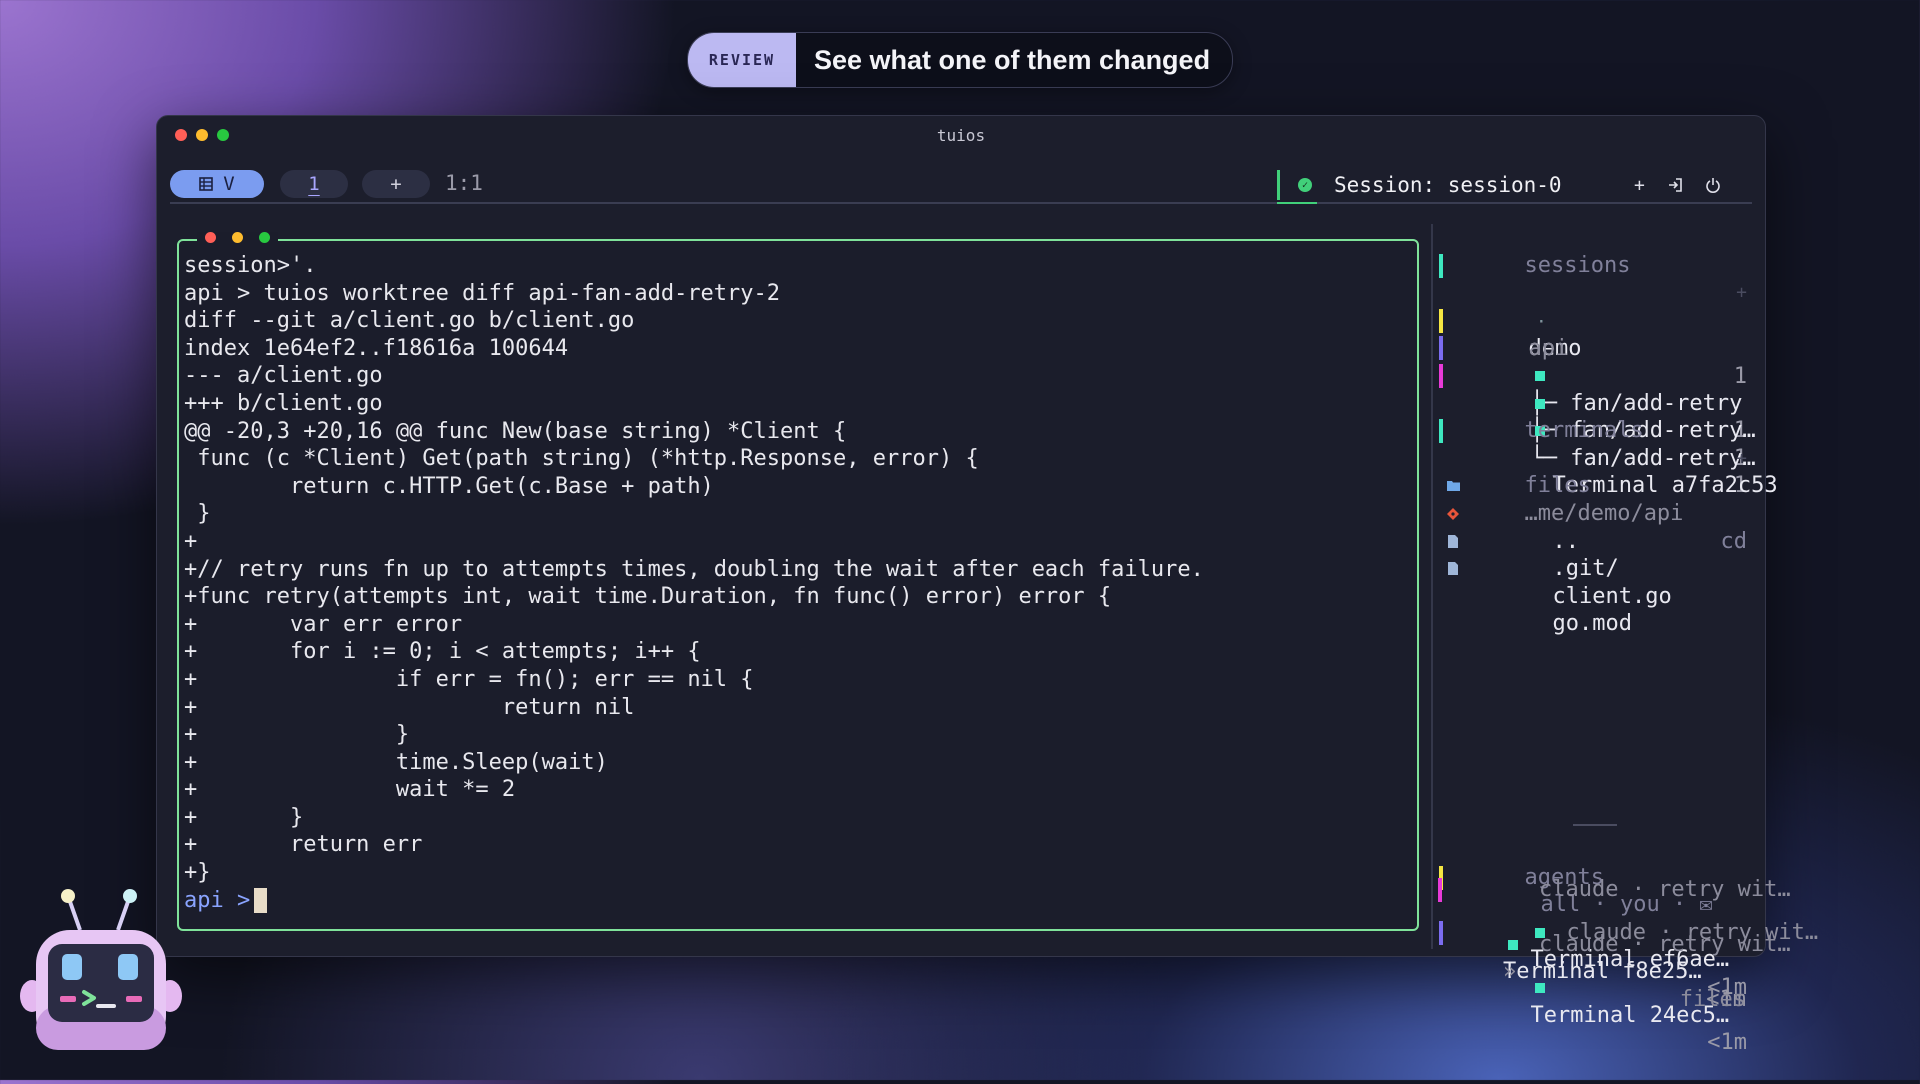 The height and width of the screenshot is (1084, 1920). Describe the element at coordinates (409, 707) in the screenshot. I see `terminal-line: + return nil` at that location.